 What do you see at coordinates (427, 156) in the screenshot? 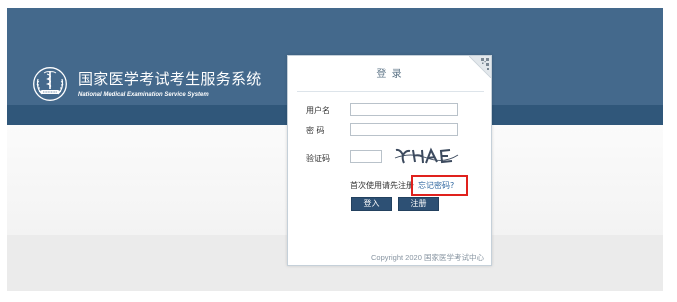
I see `captcha-image` at bounding box center [427, 156].